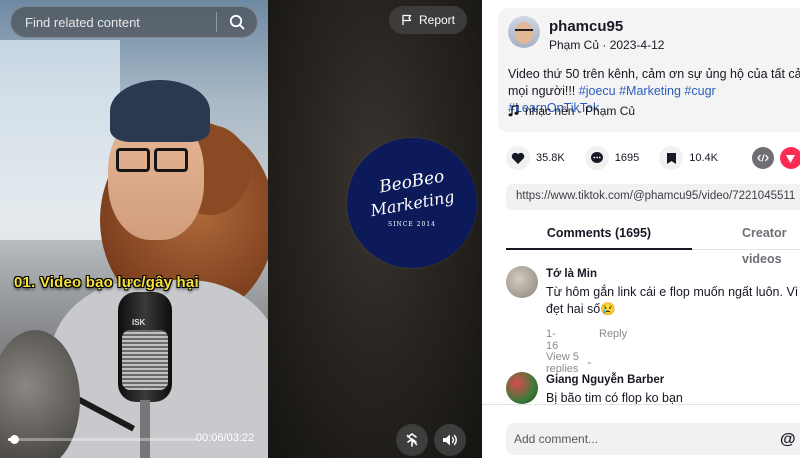  What do you see at coordinates (412, 203) in the screenshot?
I see `brand-logo: BeoBeo Marketing SINCE 2014` at bounding box center [412, 203].